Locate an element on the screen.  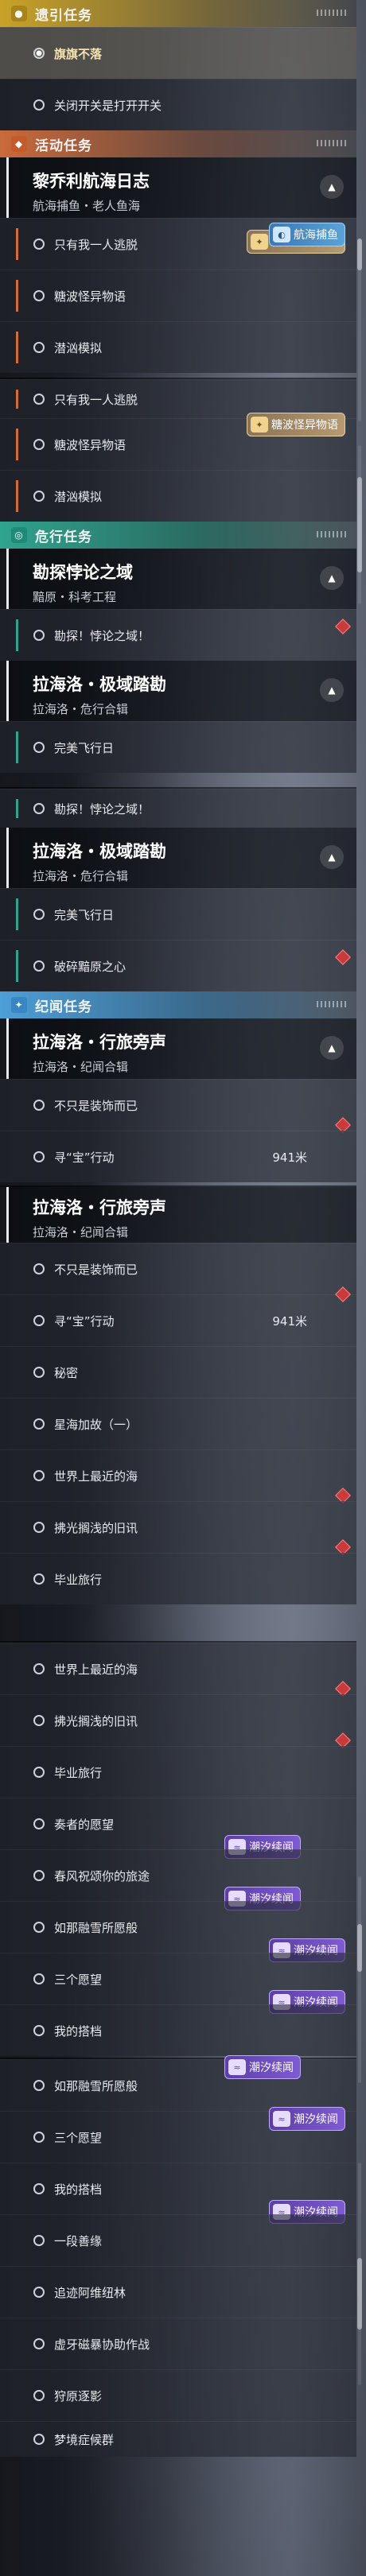
event-badge: ◐ 航海捕鱼 is located at coordinates (307, 234).